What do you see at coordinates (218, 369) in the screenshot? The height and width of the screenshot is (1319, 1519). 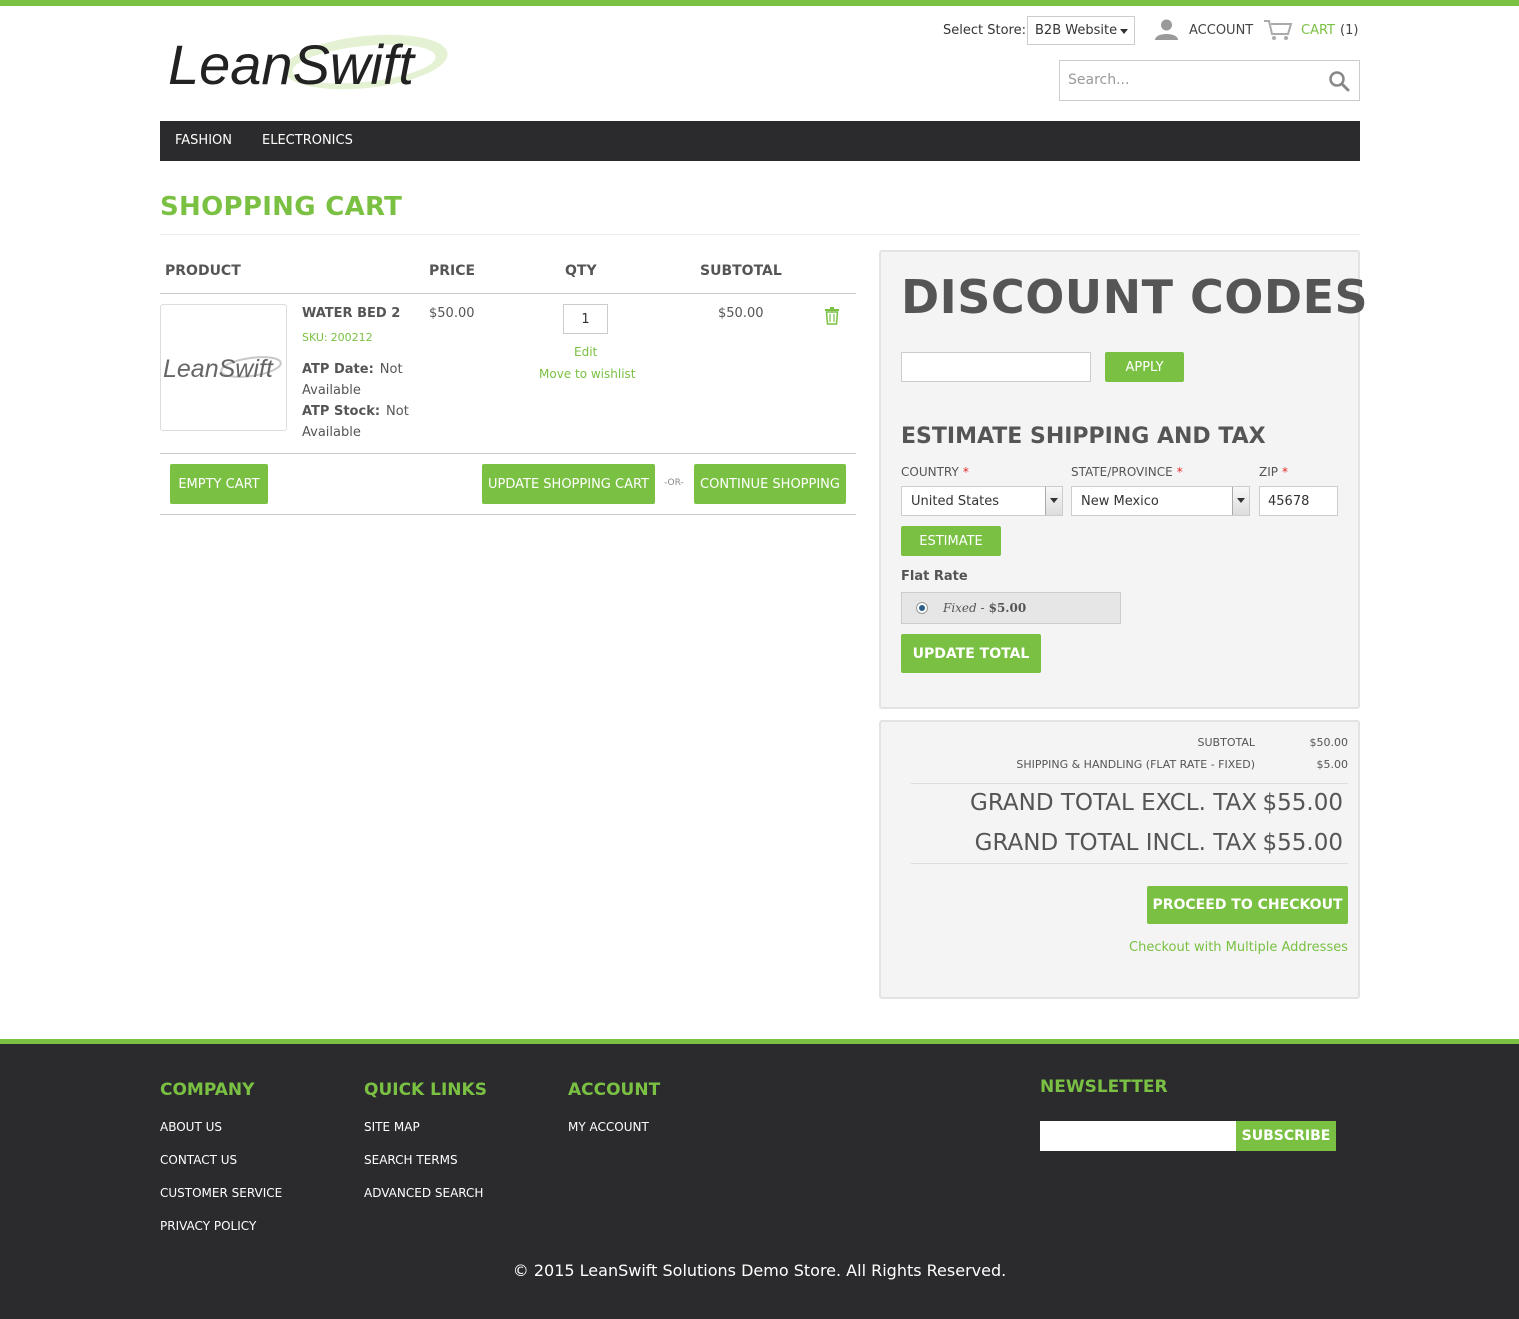 I see `product-image-logo-text: LeanSwift` at bounding box center [218, 369].